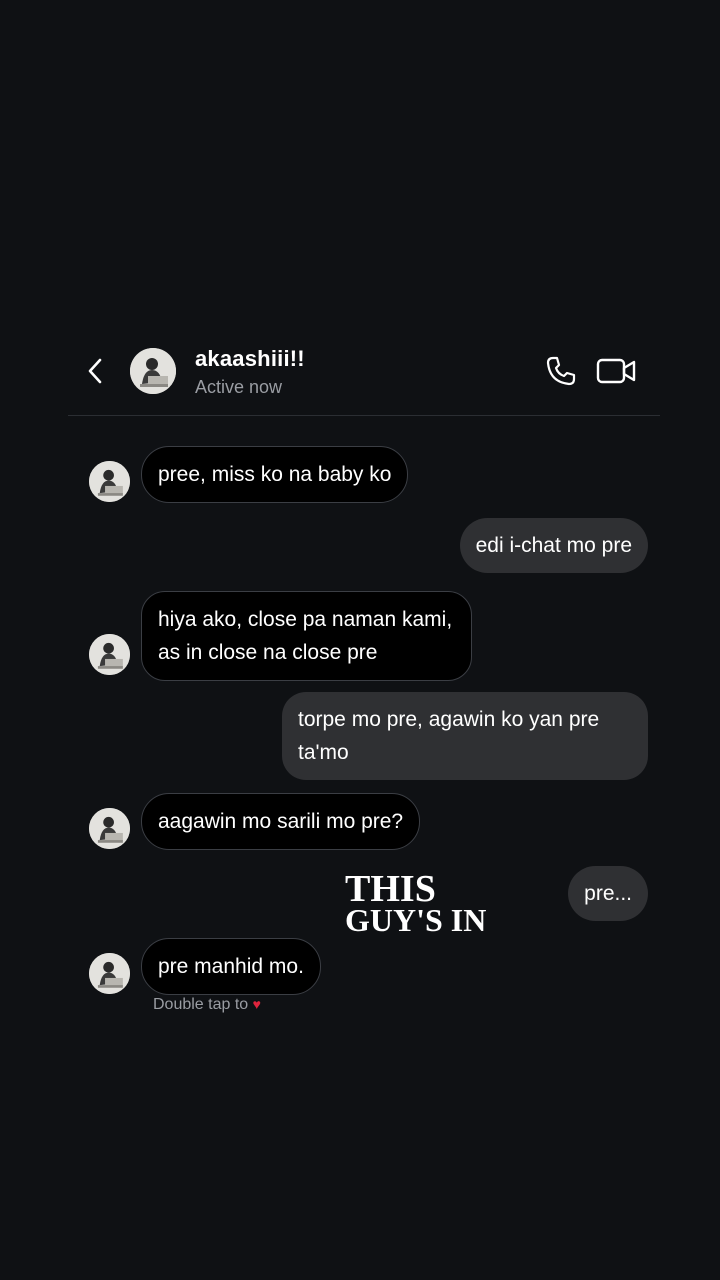 This screenshot has width=720, height=1280. I want to click on outgoing-message: edi i-chat mo pre, so click(553, 545).